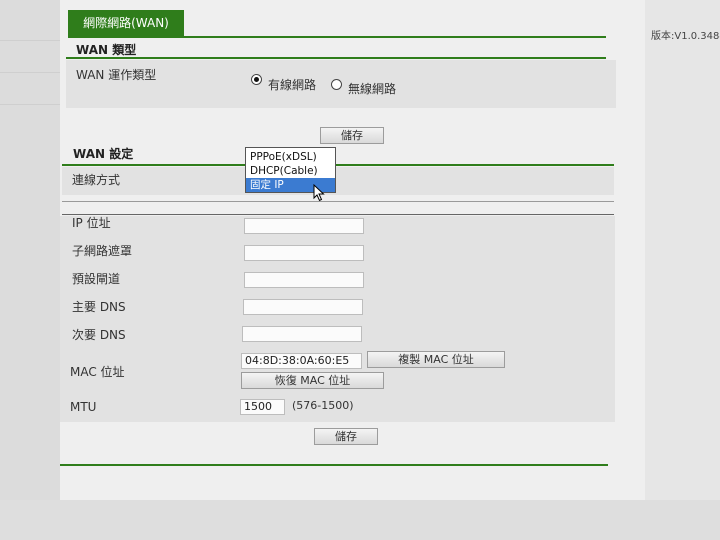 This screenshot has height=540, width=720. I want to click on header-rule, so click(337, 37).